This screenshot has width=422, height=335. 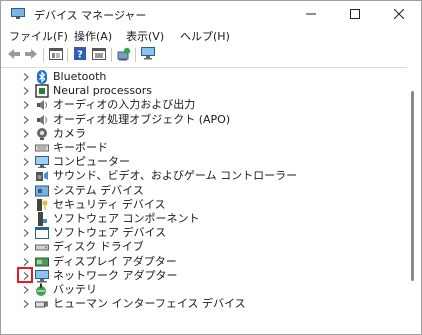 What do you see at coordinates (42, 290) in the screenshot?
I see `battery-icon` at bounding box center [42, 290].